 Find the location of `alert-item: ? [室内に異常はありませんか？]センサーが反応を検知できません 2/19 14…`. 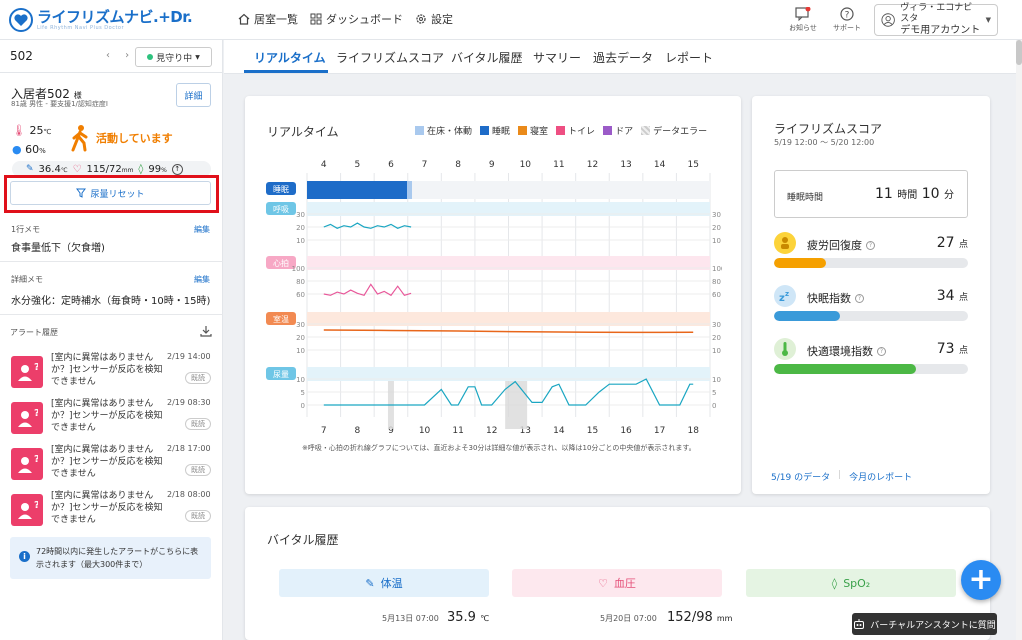

alert-item: ? [室内に異常はありませんか？]センサーが反応を検知できません 2/19 14… is located at coordinates (111, 375).